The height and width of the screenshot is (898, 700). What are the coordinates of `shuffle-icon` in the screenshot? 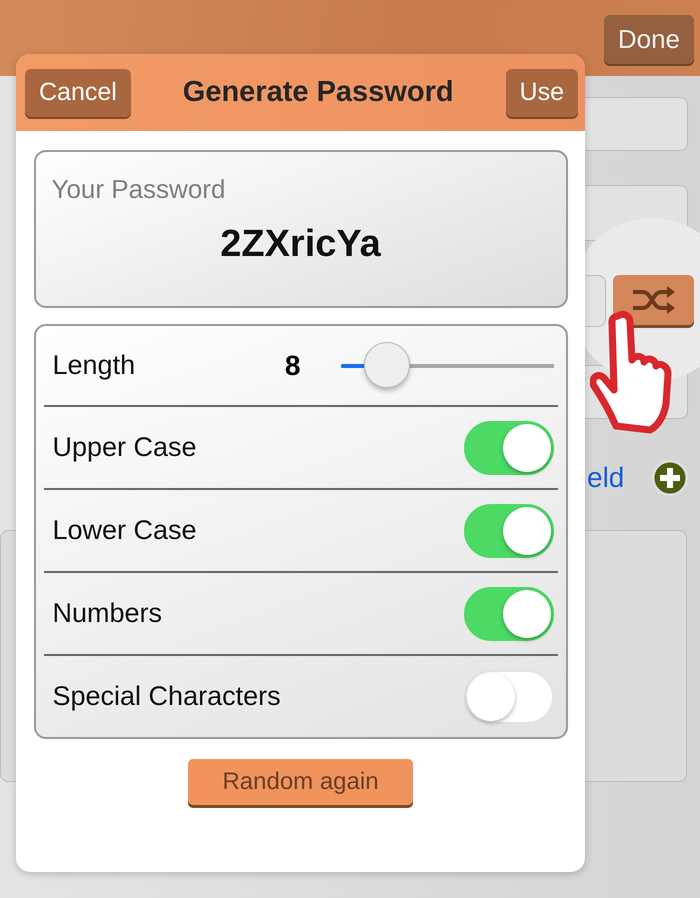 It's located at (653, 300).